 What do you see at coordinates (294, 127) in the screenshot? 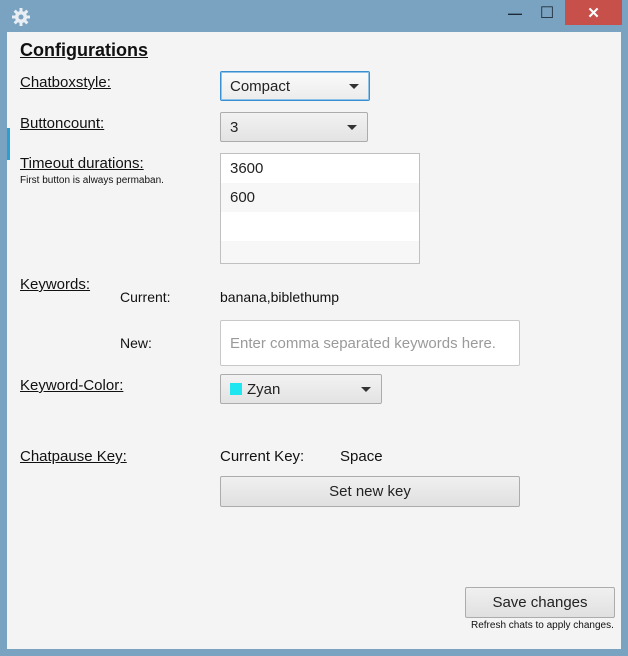
I see `buttoncount-select: 3` at bounding box center [294, 127].